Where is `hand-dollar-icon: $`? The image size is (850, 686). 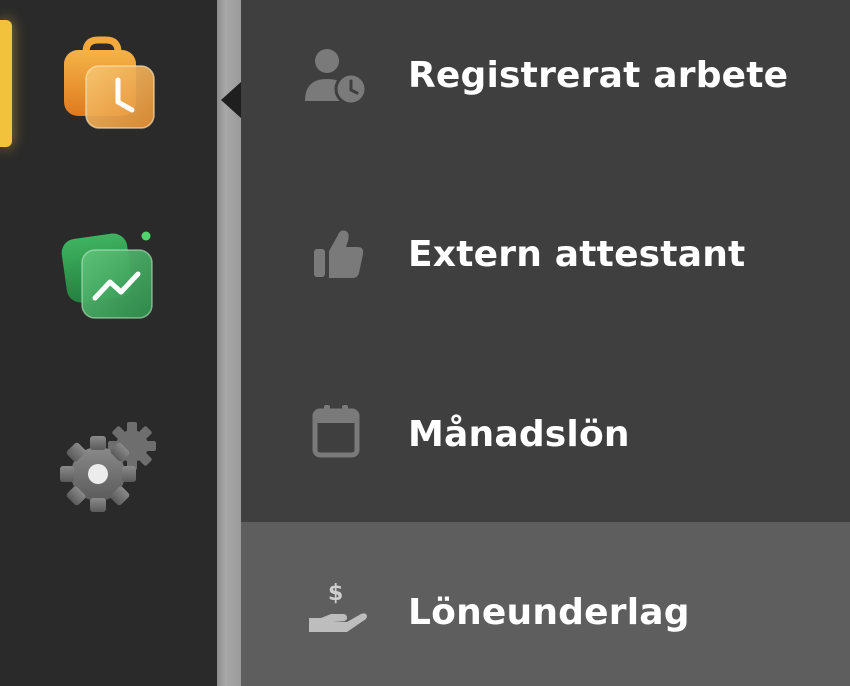 hand-dollar-icon: $ is located at coordinates (336, 607).